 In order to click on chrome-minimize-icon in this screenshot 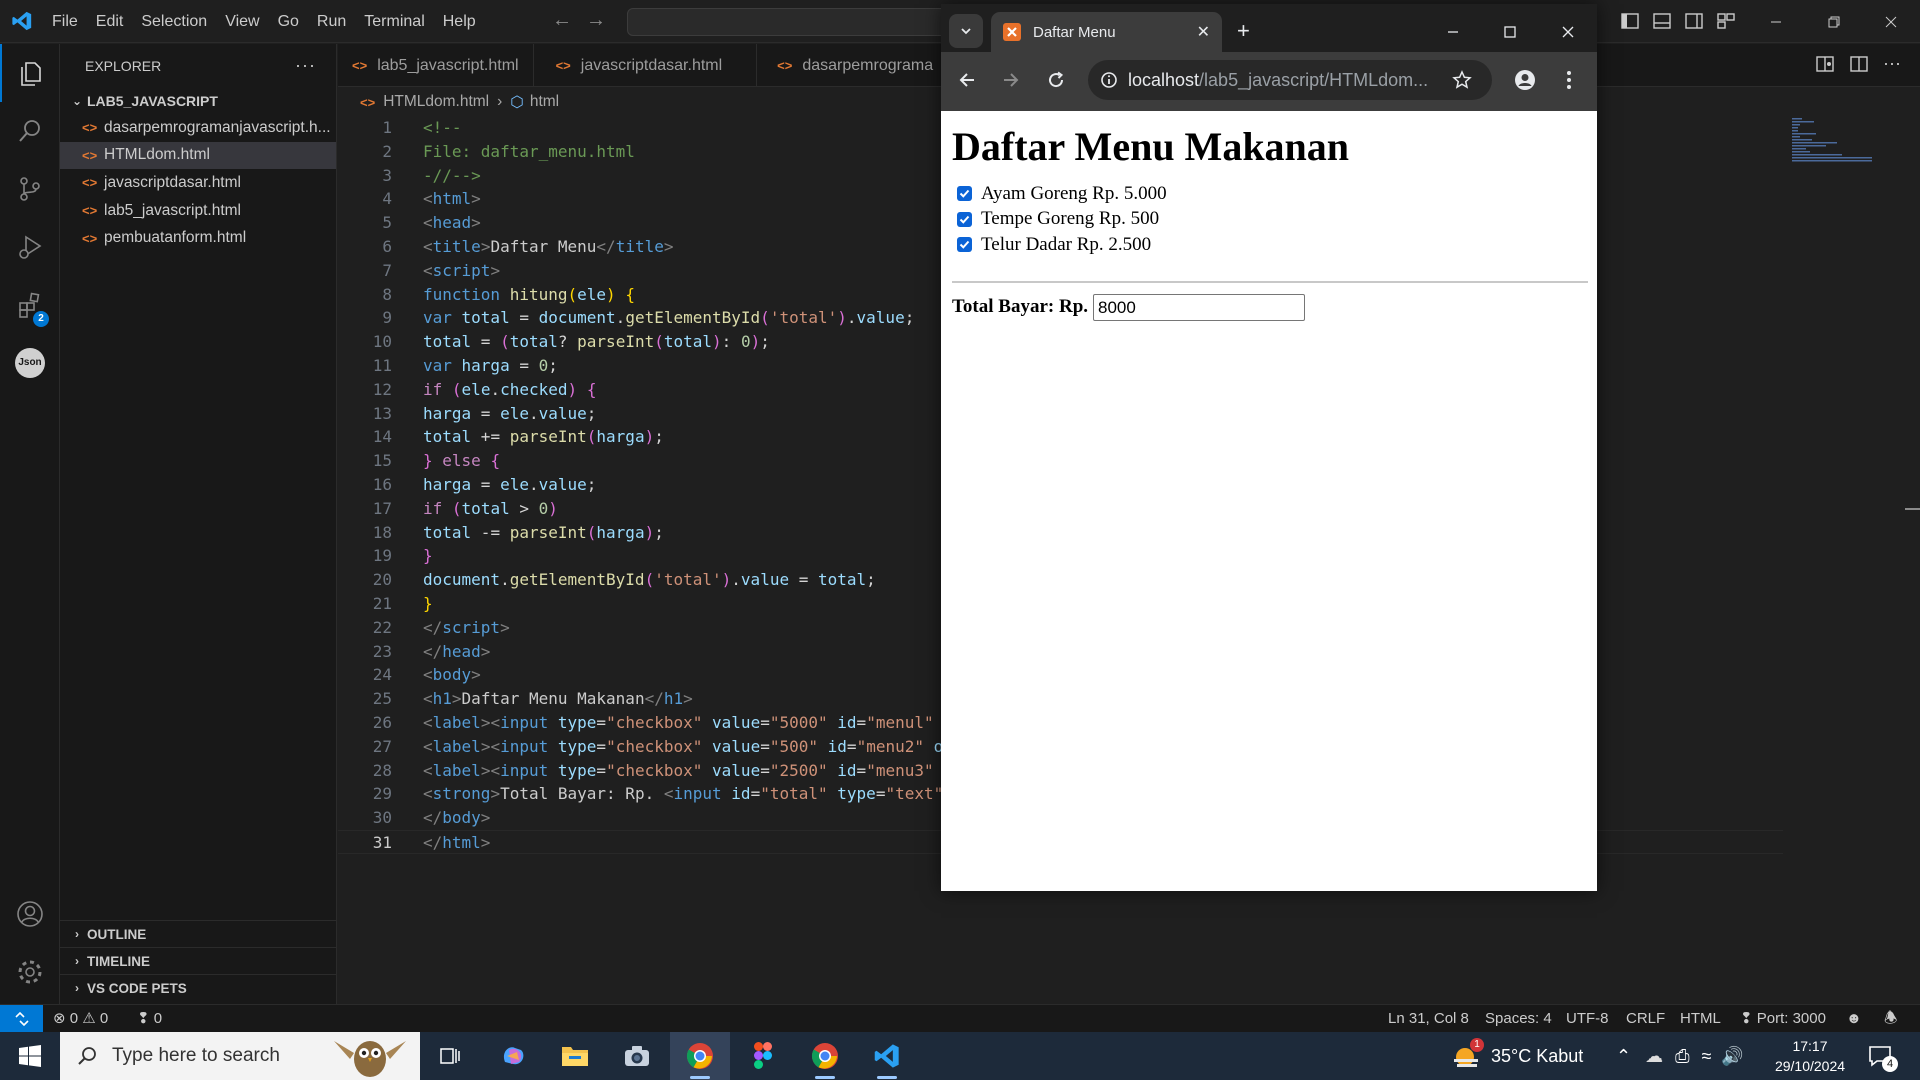, I will do `click(1453, 32)`.